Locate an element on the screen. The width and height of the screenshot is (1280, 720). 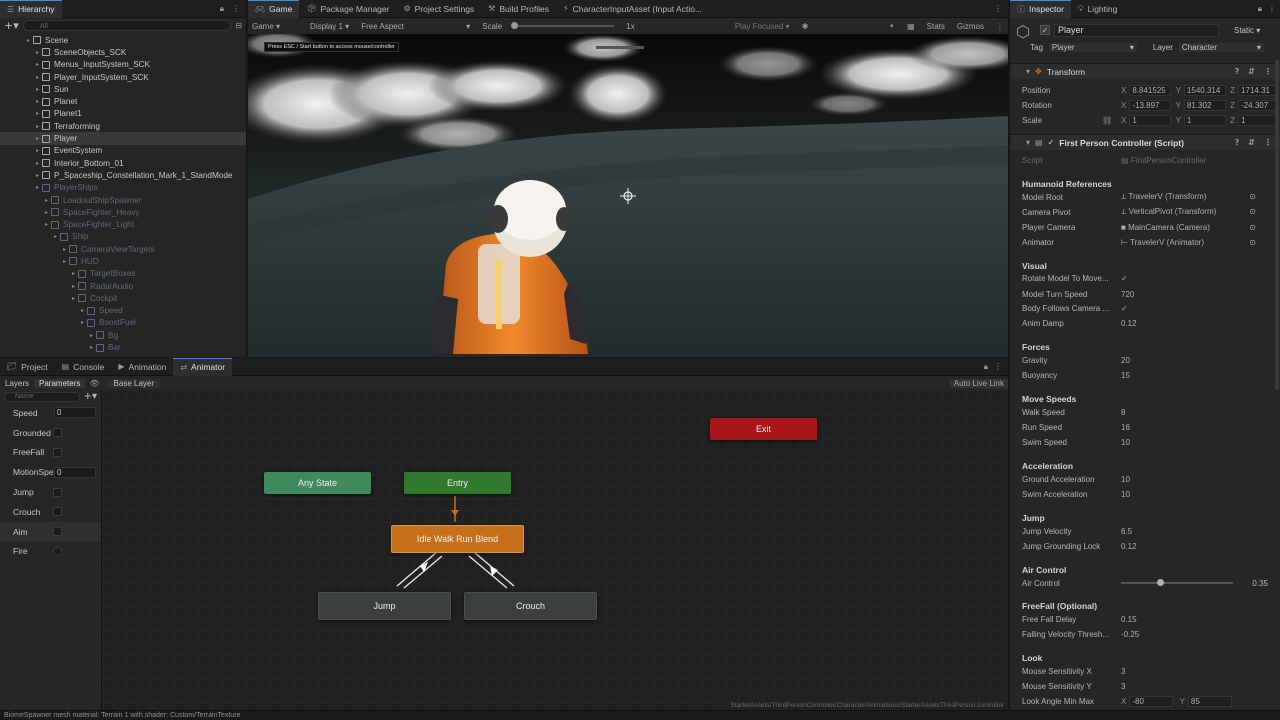
hierarchy-item: ▸ Player_InputSystem_SCK is located at coordinates (123, 77).